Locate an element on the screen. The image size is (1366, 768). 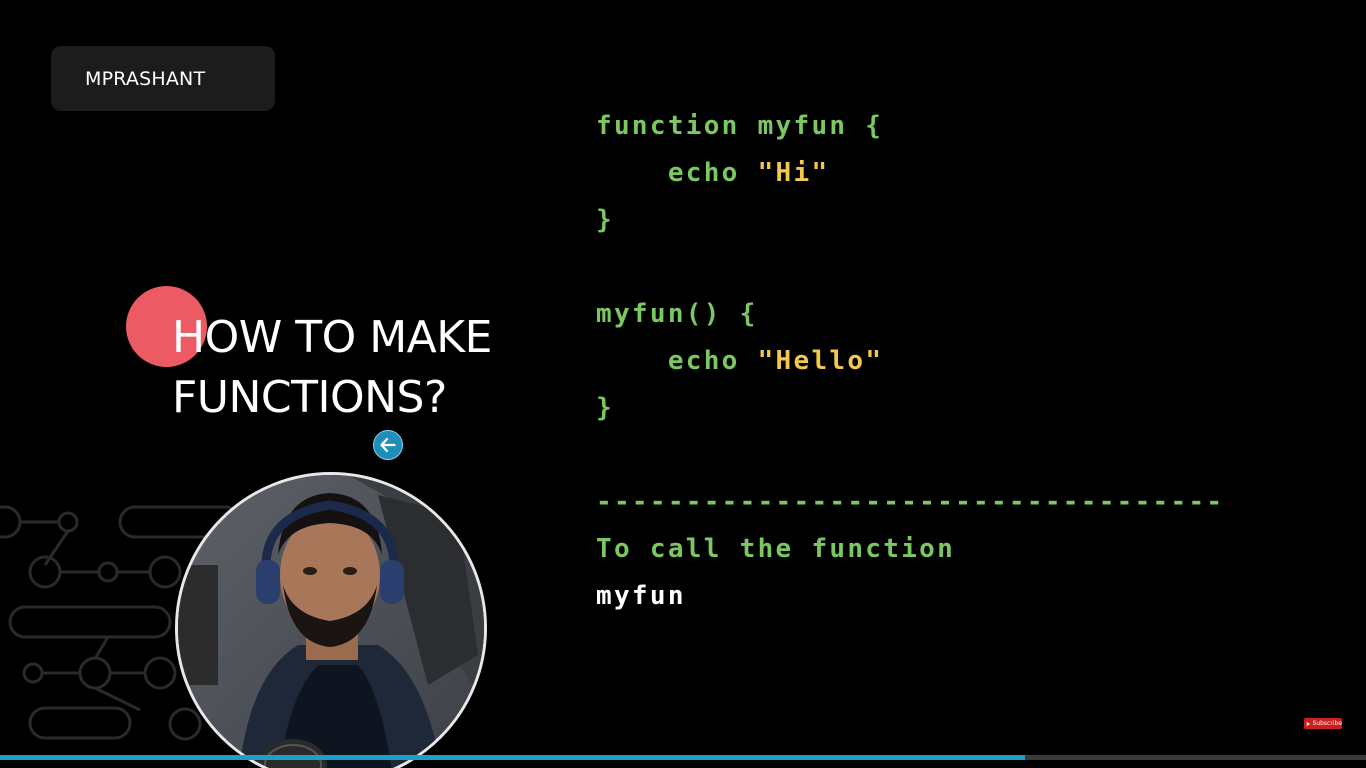
code-line: To call the function is located at coordinates (910, 549).